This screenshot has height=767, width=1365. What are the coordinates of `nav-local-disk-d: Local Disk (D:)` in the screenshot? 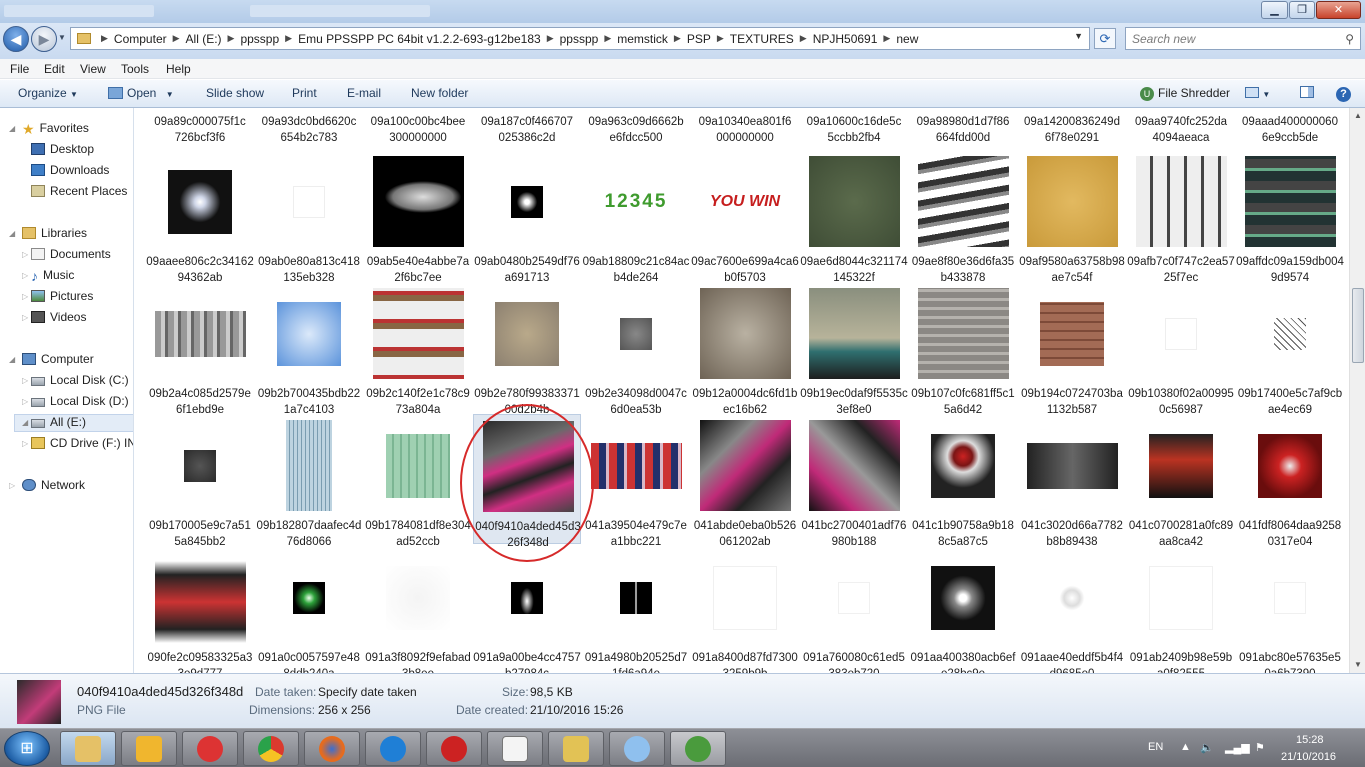 It's located at (80, 401).